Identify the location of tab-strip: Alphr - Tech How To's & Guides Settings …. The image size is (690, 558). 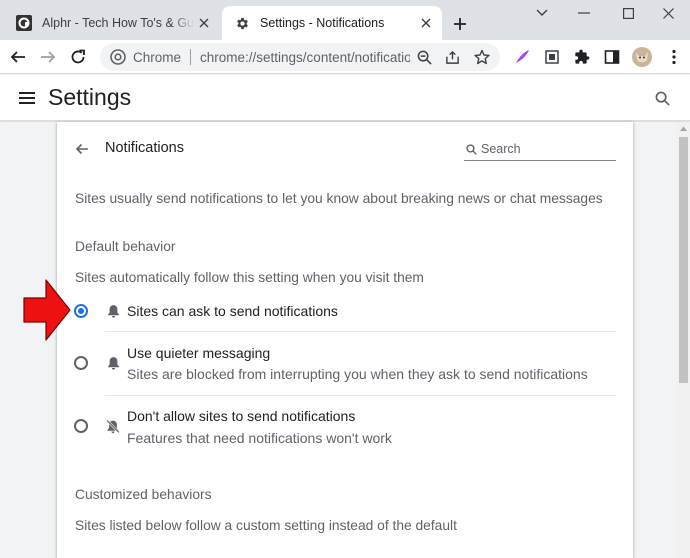
(345, 20).